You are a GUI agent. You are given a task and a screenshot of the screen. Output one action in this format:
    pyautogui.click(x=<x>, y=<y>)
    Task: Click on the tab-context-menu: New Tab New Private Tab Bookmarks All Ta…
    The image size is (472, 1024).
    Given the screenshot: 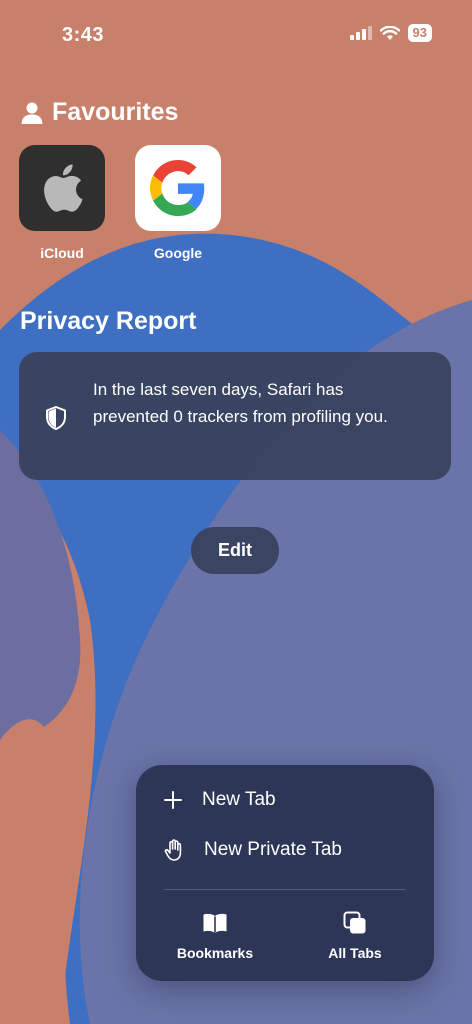 What is the action you would take?
    pyautogui.click(x=285, y=873)
    